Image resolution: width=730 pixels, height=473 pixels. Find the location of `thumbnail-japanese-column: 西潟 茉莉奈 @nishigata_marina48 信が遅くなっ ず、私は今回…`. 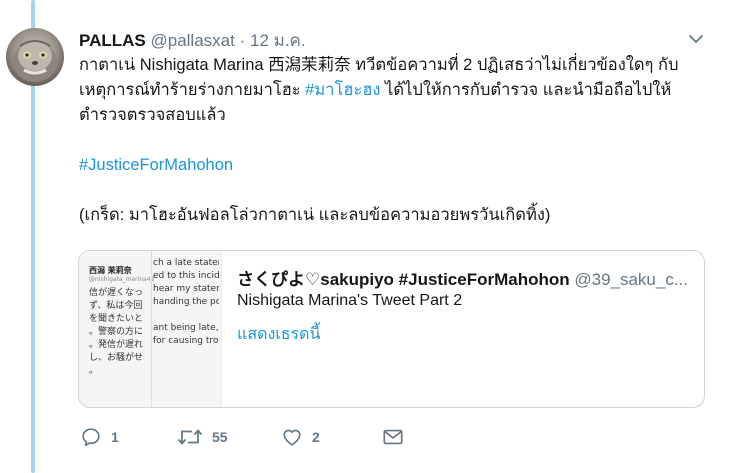

thumbnail-japanese-column: 西潟 茉莉奈 @nishigata_marina48 信が遅くなっ ず、私は今回… is located at coordinates (122, 321).